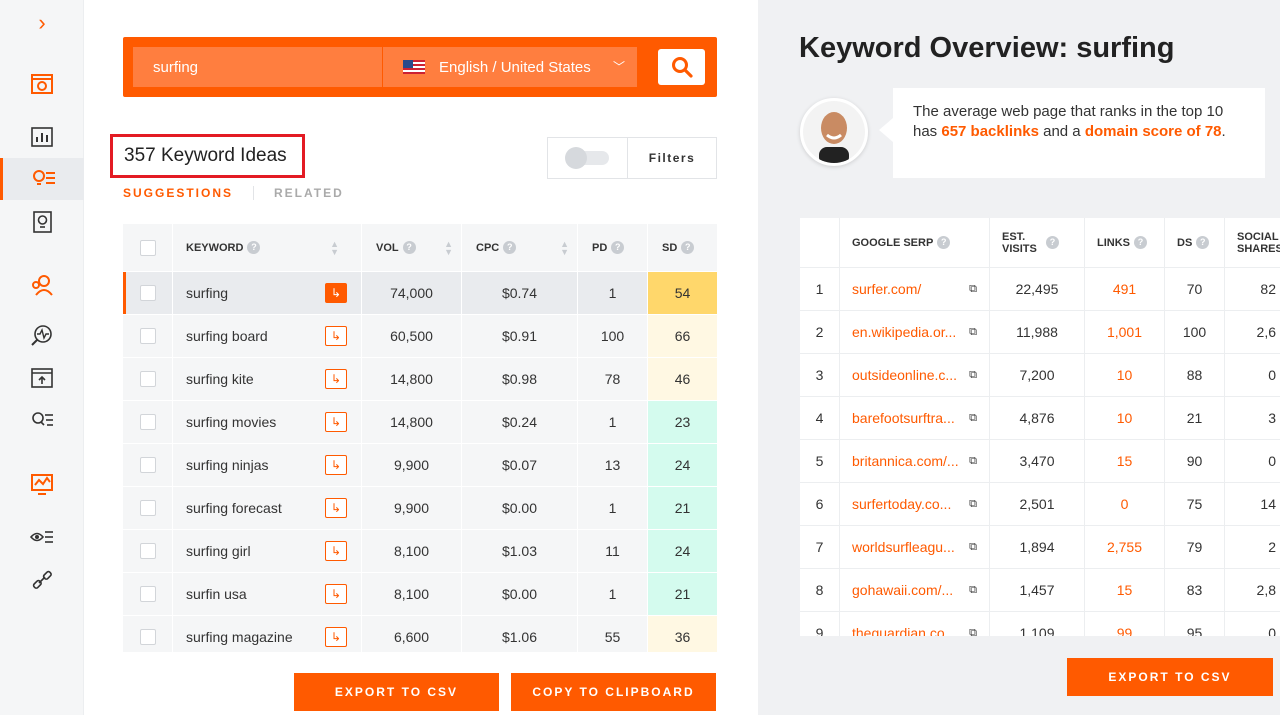 The width and height of the screenshot is (1280, 715). What do you see at coordinates (42, 23) in the screenshot?
I see `chevron-right-icon: ›` at bounding box center [42, 23].